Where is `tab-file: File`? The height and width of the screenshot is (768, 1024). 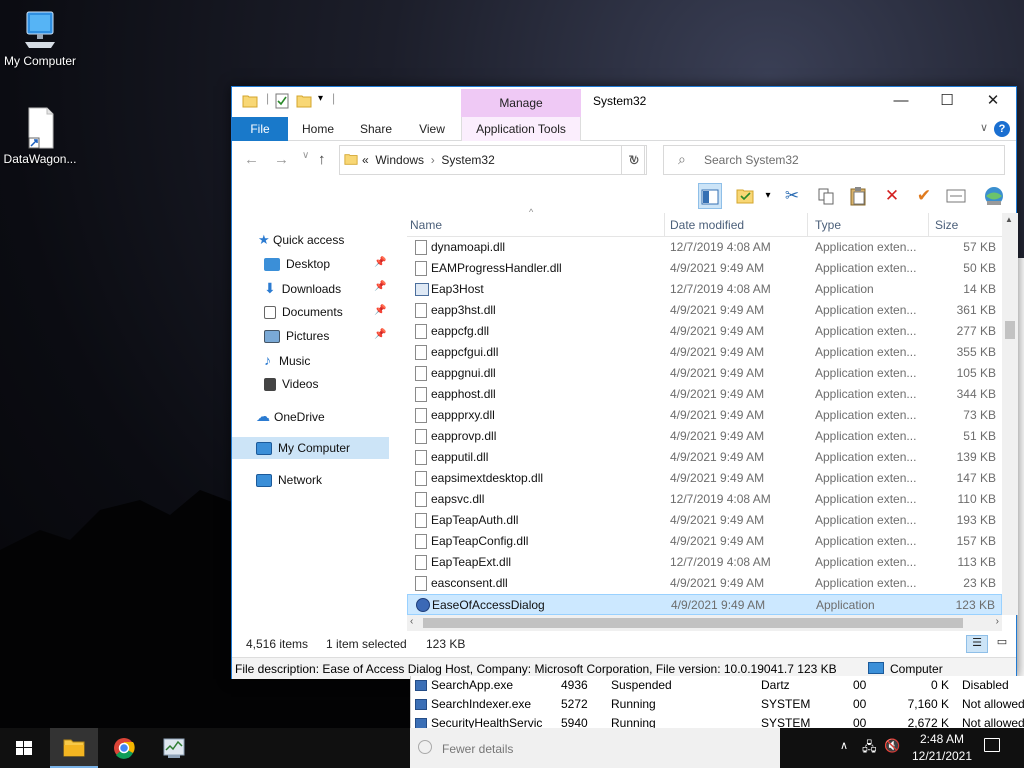 tab-file: File is located at coordinates (260, 129).